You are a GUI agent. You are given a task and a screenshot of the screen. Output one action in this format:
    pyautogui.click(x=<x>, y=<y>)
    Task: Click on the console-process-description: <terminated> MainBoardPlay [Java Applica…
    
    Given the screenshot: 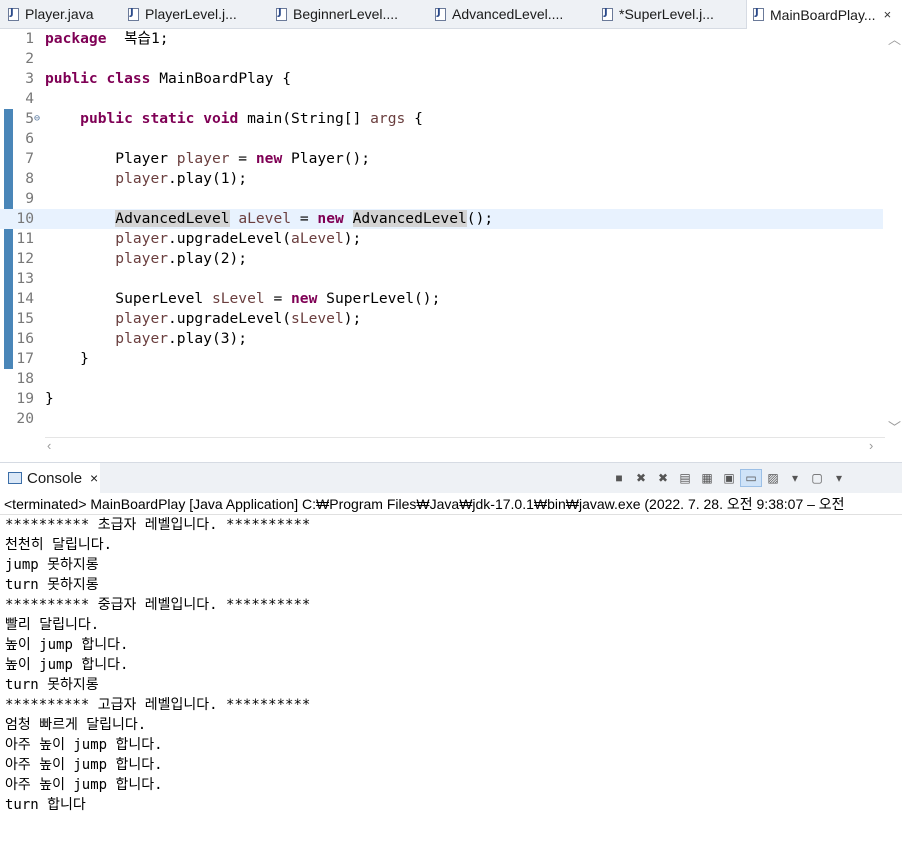 What is the action you would take?
    pyautogui.click(x=424, y=504)
    